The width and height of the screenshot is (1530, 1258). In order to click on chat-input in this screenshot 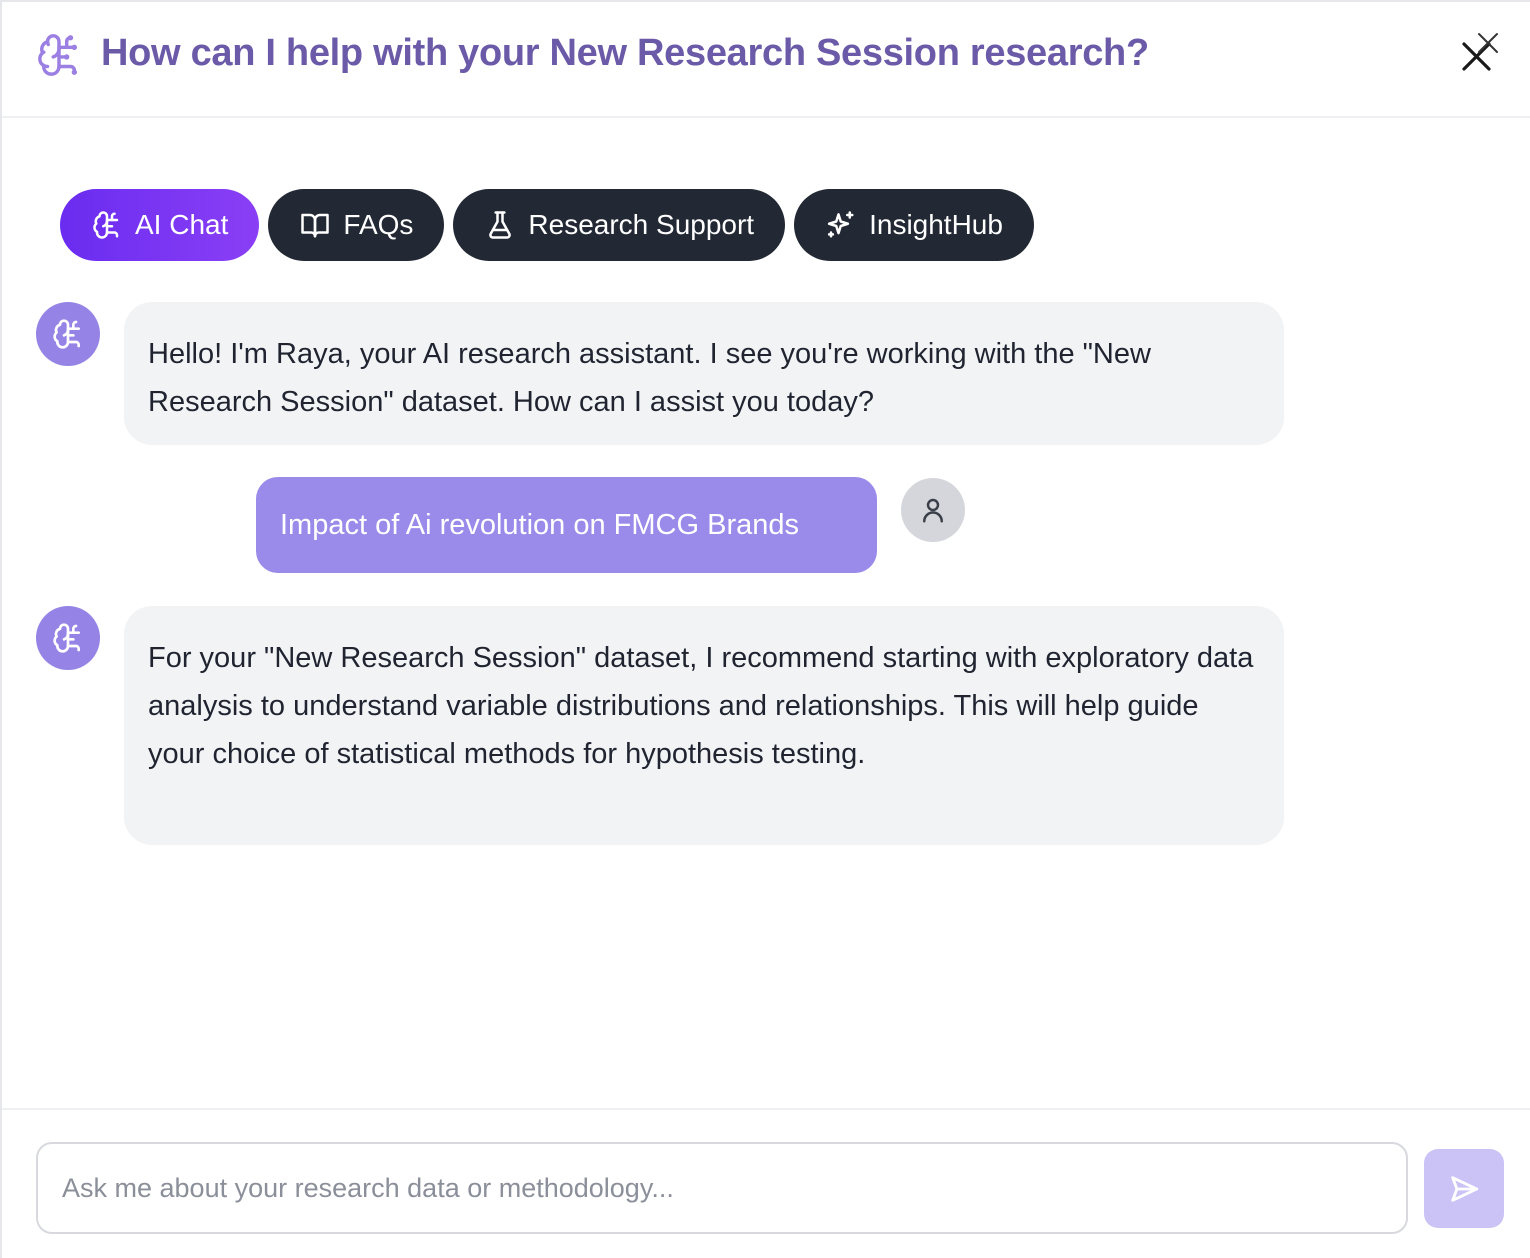, I will do `click(722, 1188)`.